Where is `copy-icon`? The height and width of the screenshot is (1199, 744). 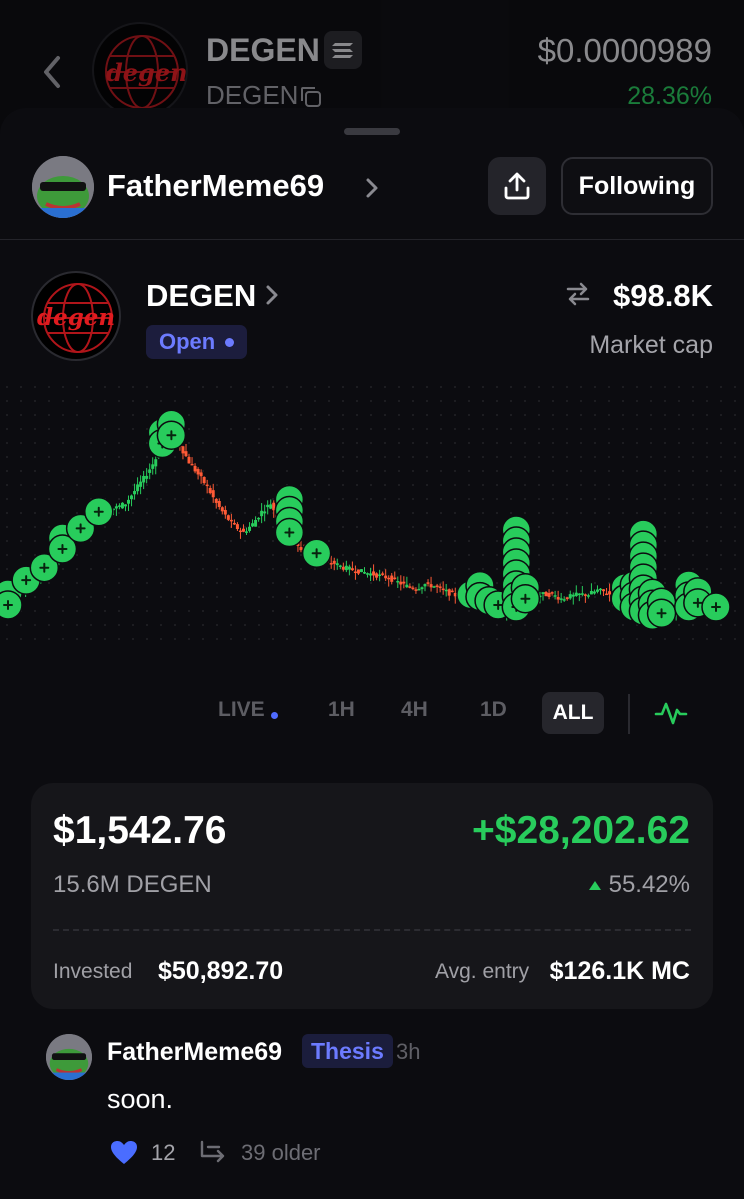
copy-icon is located at coordinates (311, 97).